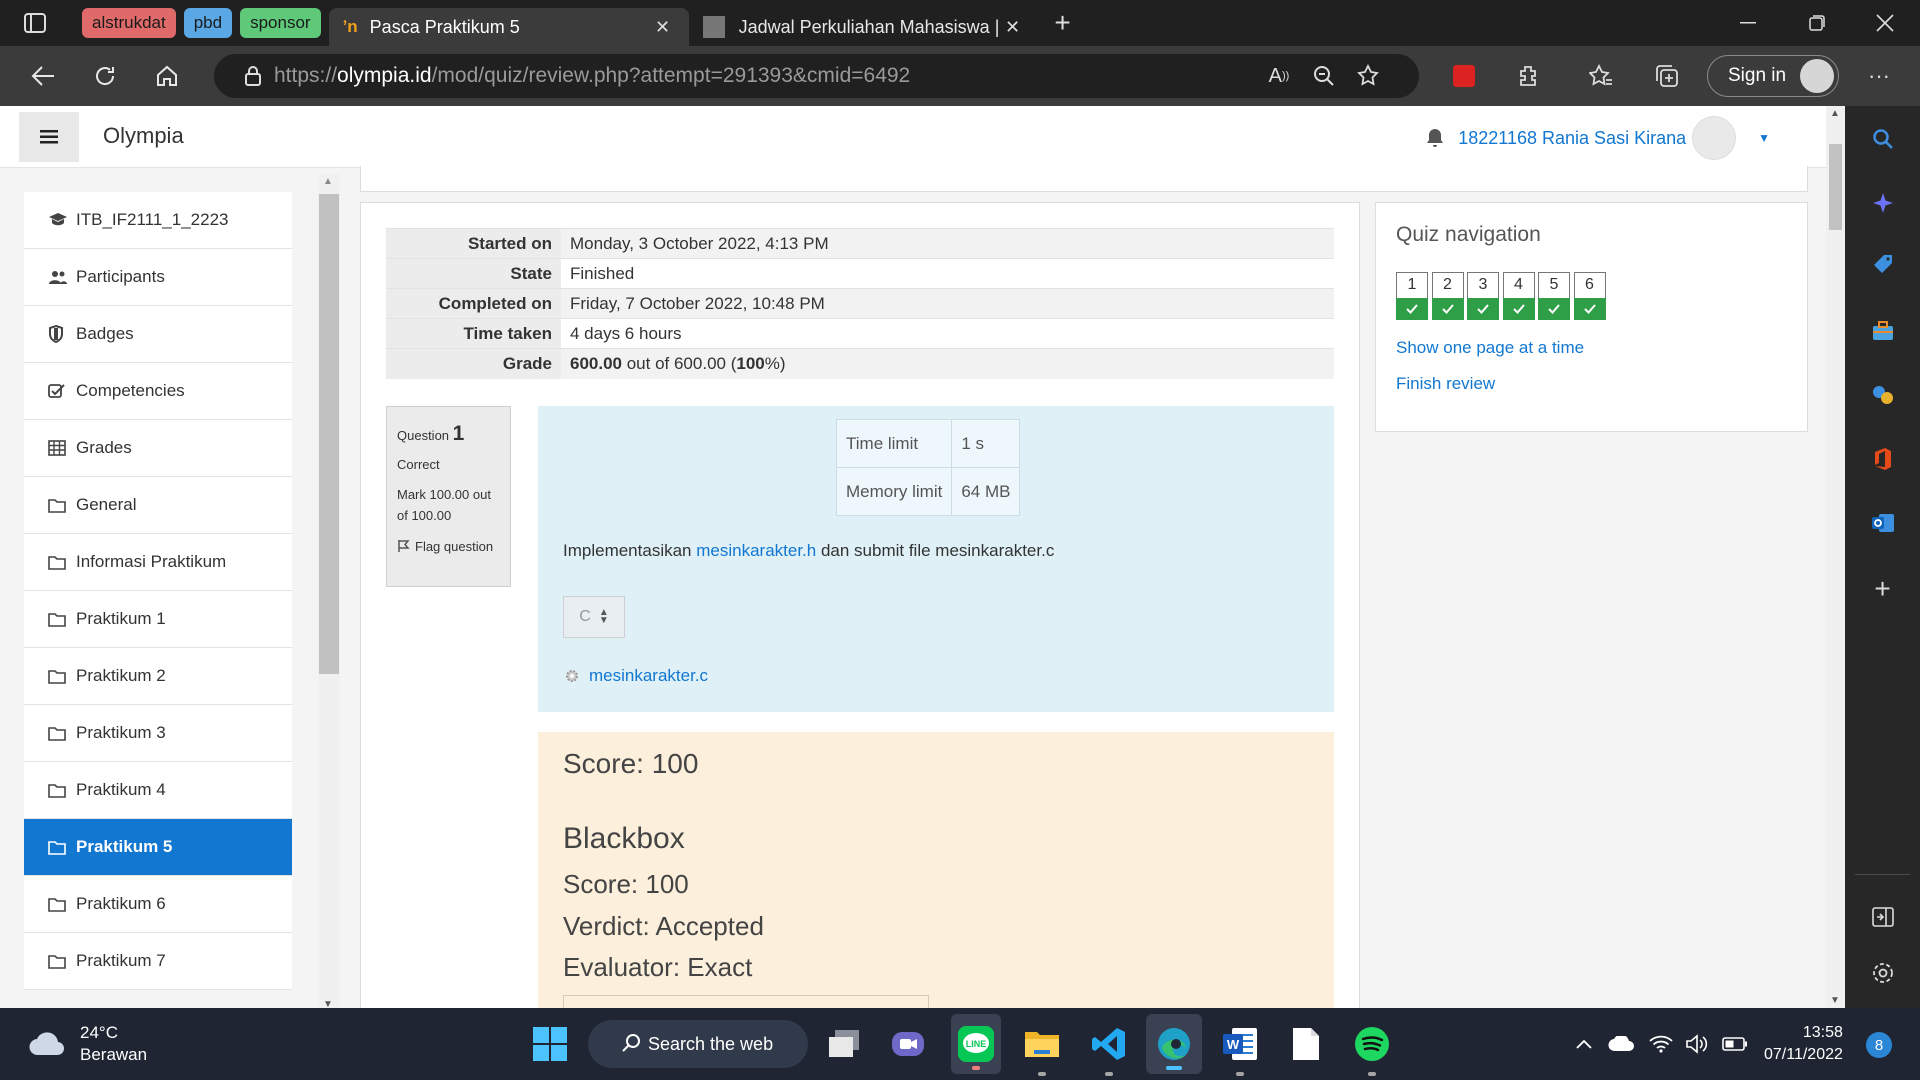 The image size is (1920, 1080). Describe the element at coordinates (1306, 1044) in the screenshot. I see `notepad-icon` at that location.